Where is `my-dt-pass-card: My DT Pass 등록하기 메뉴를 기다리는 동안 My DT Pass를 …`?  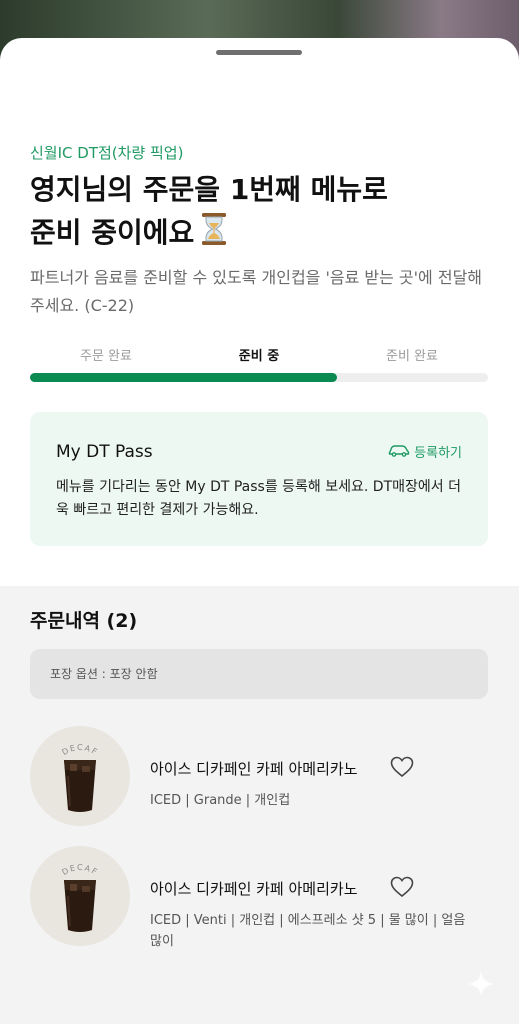 my-dt-pass-card: My DT Pass 등록하기 메뉴를 기다리는 동안 My DT Pass를 … is located at coordinates (259, 479).